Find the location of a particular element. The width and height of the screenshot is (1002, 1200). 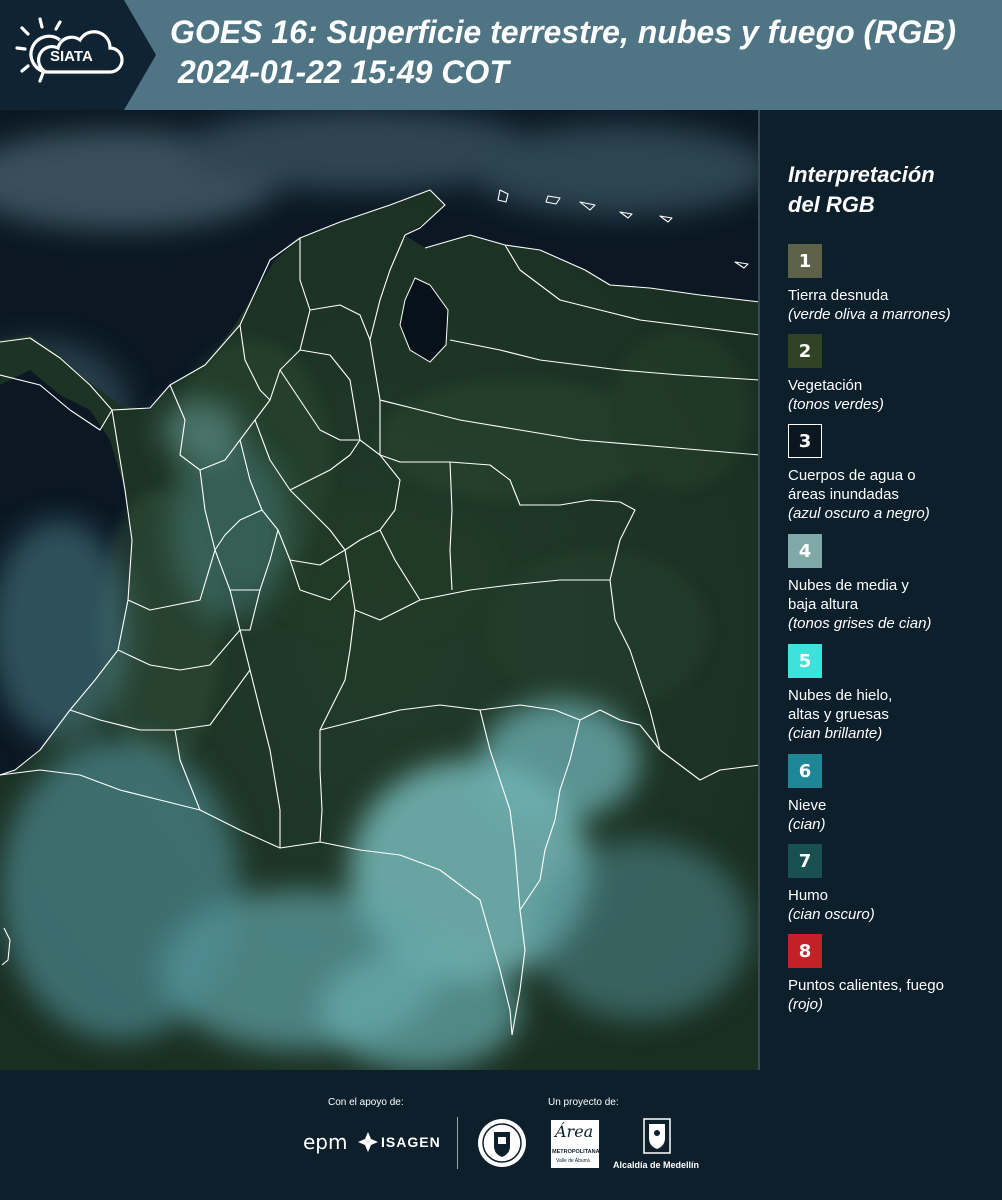

isagen-icon is located at coordinates (368, 1142).